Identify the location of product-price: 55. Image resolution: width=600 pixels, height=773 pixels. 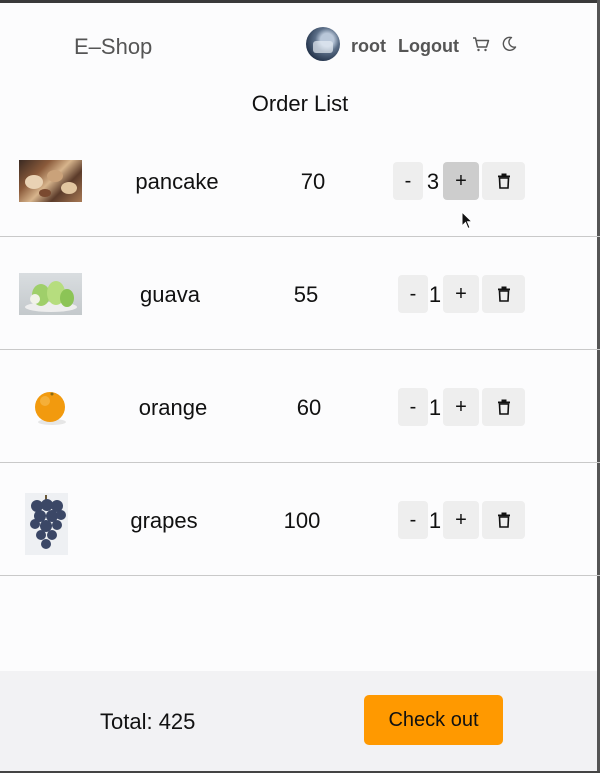
(306, 294).